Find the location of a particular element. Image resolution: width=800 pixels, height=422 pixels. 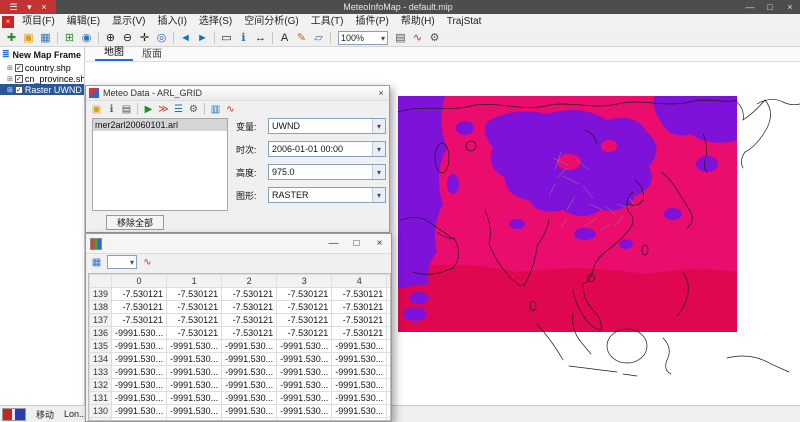

data-settings-icon: ⚙ is located at coordinates (193, 109).